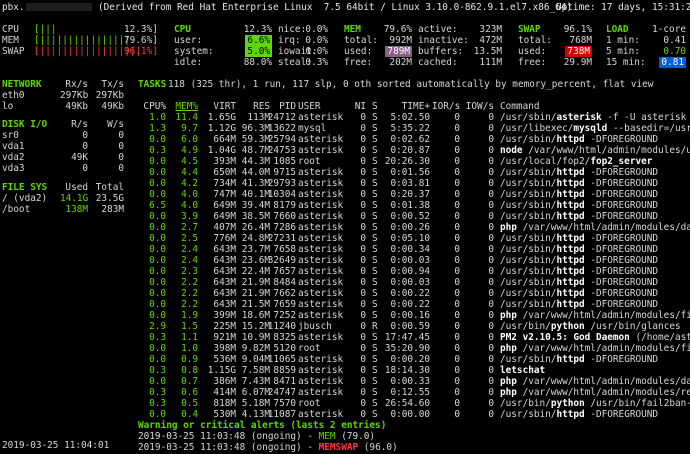 Image resolution: width=690 pixels, height=454 pixels. I want to click on process-virt: 643M, so click(224, 304).